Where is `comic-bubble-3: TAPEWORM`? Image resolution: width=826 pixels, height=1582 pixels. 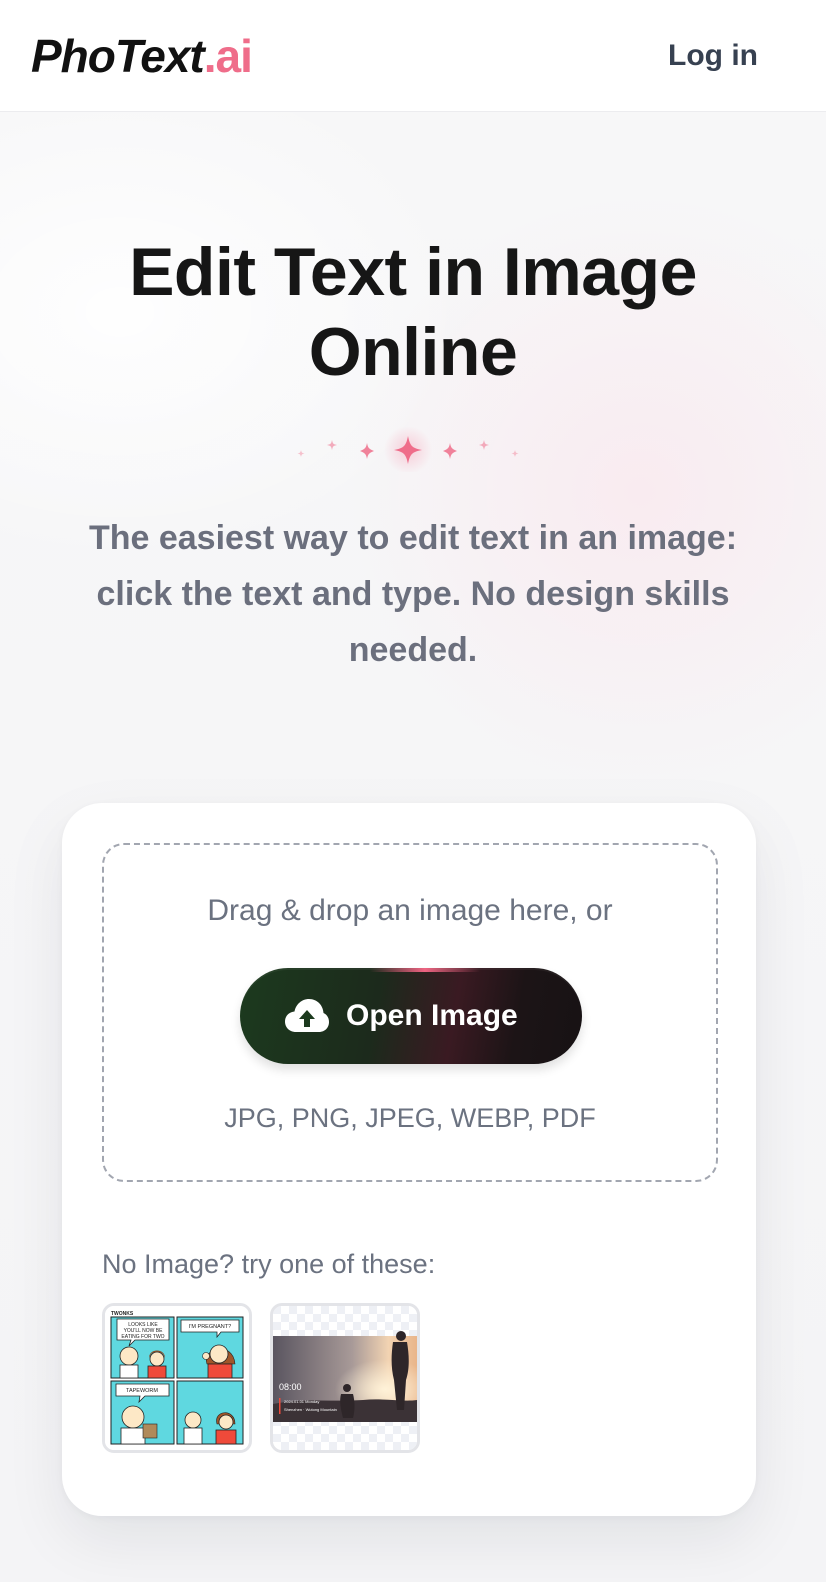 comic-bubble-3: TAPEWORM is located at coordinates (142, 1391).